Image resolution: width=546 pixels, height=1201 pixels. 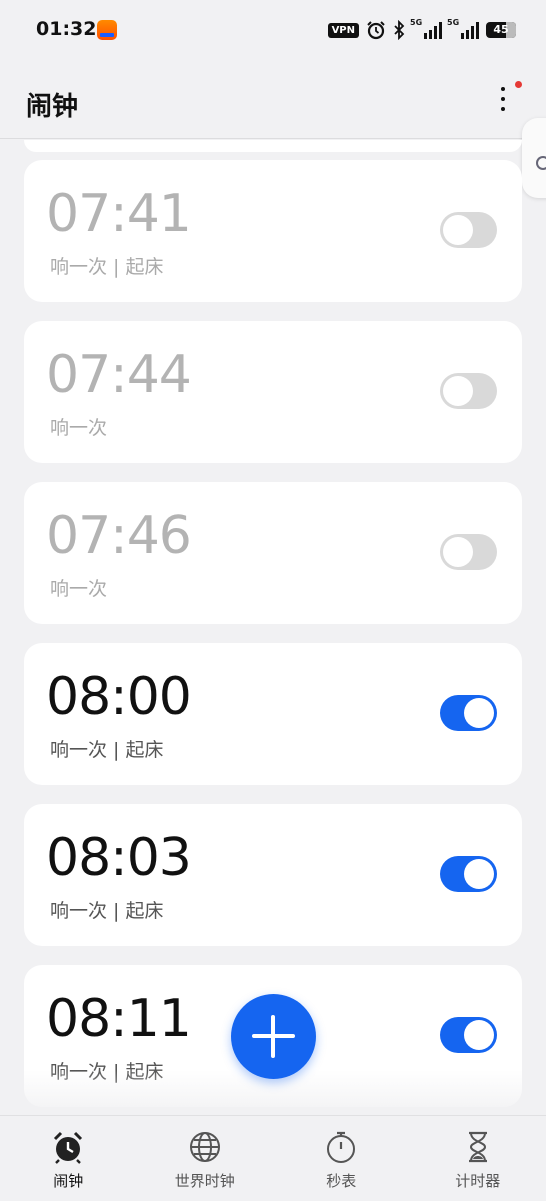 What do you see at coordinates (107, 30) in the screenshot?
I see `app-notification-icon` at bounding box center [107, 30].